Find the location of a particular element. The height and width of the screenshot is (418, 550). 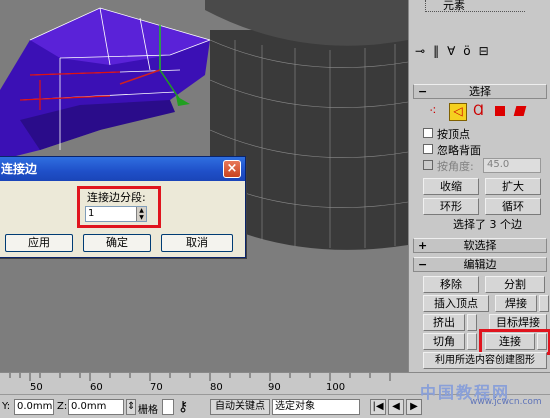

grow-button: 扩大 is located at coordinates (513, 186).